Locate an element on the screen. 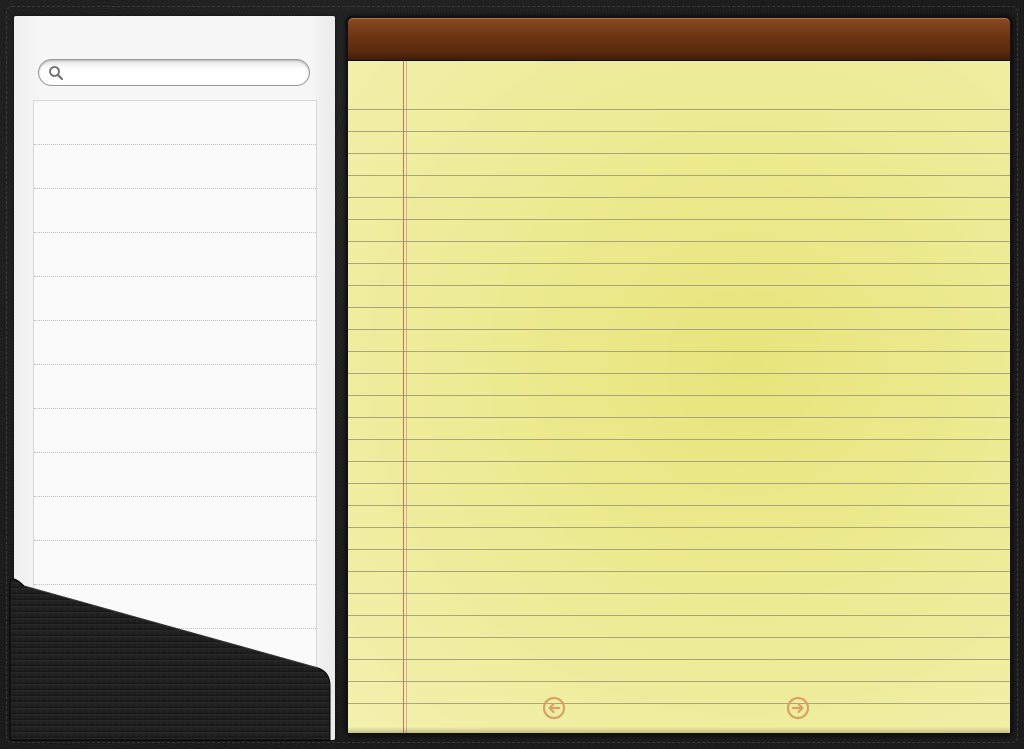 Image resolution: width=1024 pixels, height=749 pixels. margin-line-secondary is located at coordinates (406, 397).